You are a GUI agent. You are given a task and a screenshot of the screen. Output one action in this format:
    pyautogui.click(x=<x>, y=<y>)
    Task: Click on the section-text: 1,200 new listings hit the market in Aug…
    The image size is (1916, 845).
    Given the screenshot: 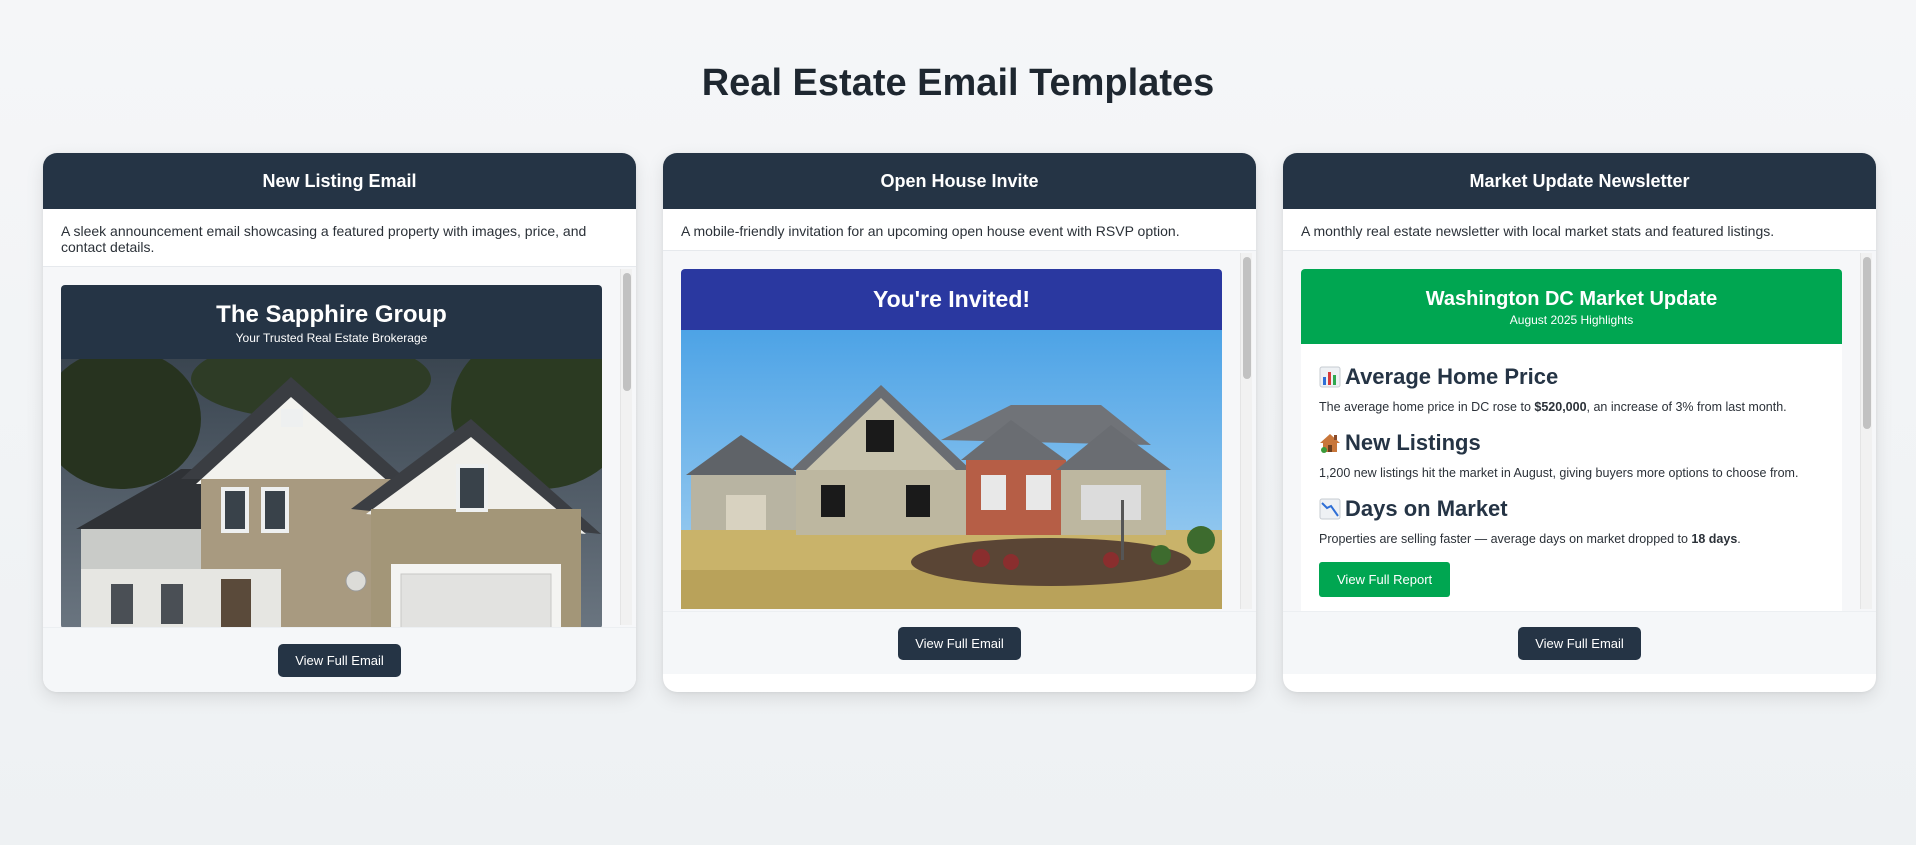 What is the action you would take?
    pyautogui.click(x=1559, y=473)
    